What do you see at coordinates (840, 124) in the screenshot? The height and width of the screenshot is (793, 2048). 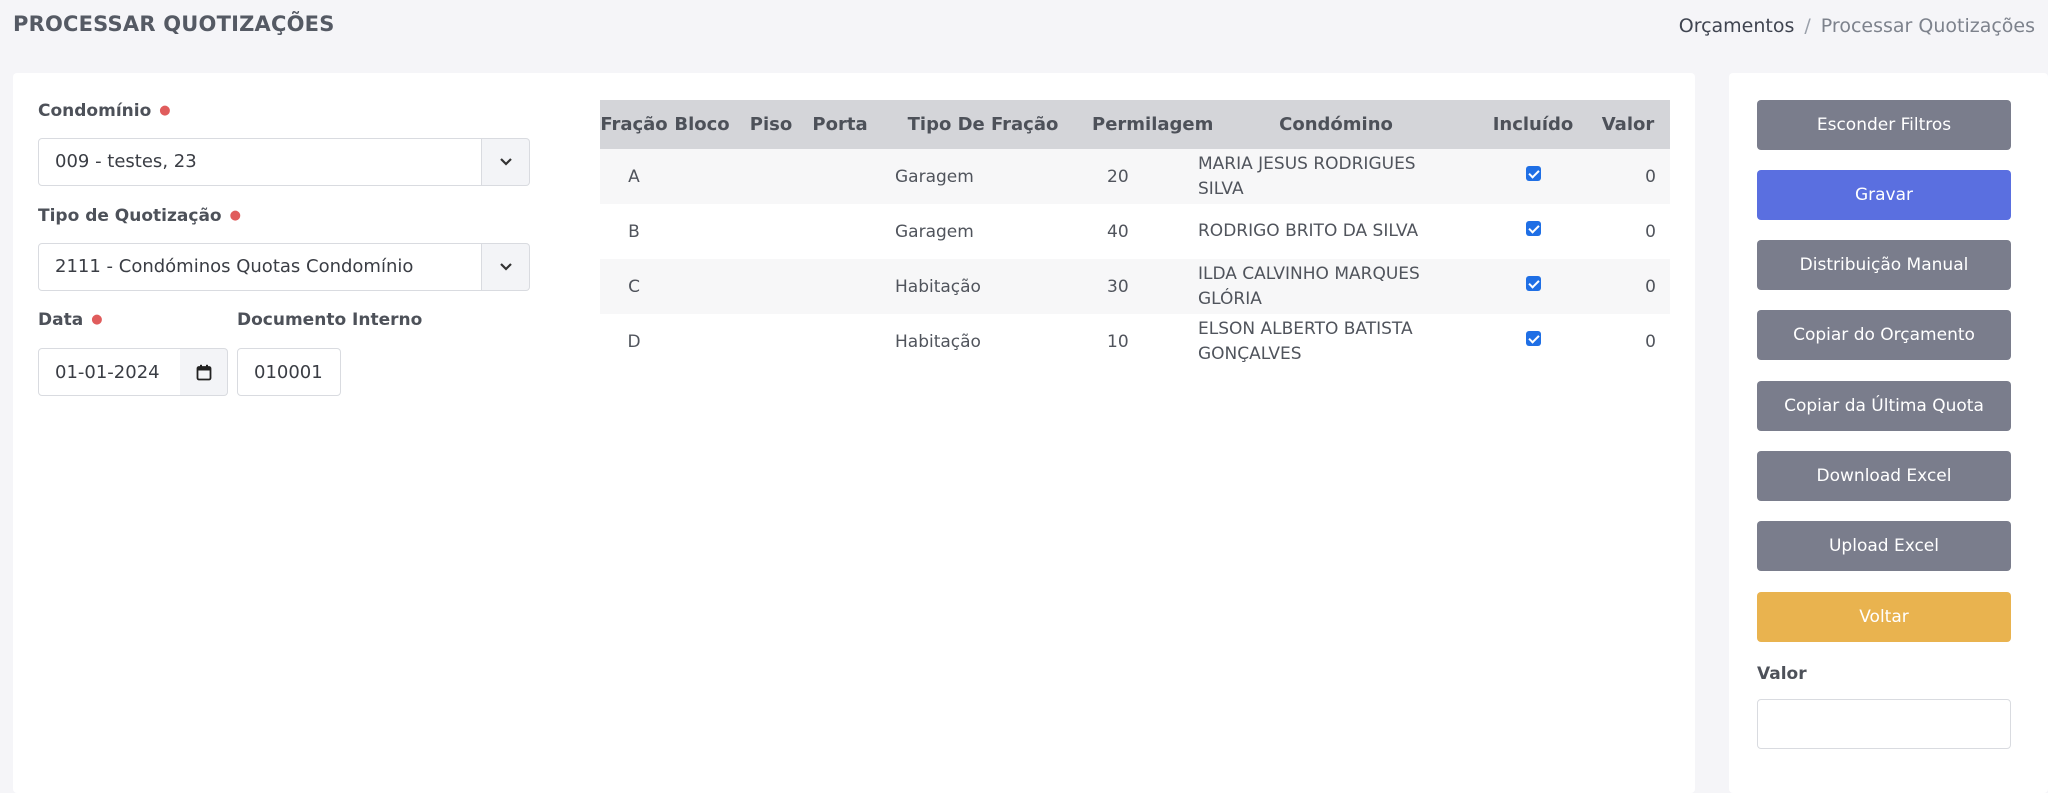 I see `column-header-porta: Porta` at bounding box center [840, 124].